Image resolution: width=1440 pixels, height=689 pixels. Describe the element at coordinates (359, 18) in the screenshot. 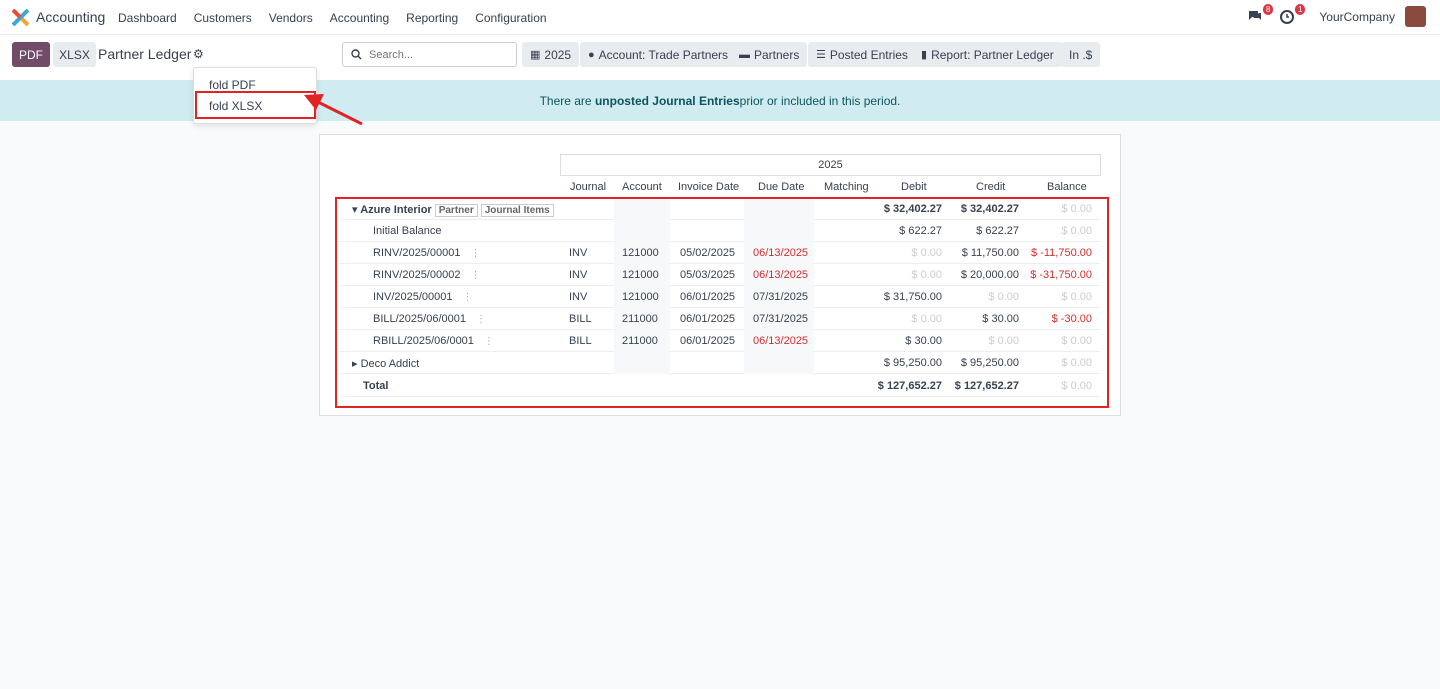

I see `menu-accounting: Accounting` at that location.